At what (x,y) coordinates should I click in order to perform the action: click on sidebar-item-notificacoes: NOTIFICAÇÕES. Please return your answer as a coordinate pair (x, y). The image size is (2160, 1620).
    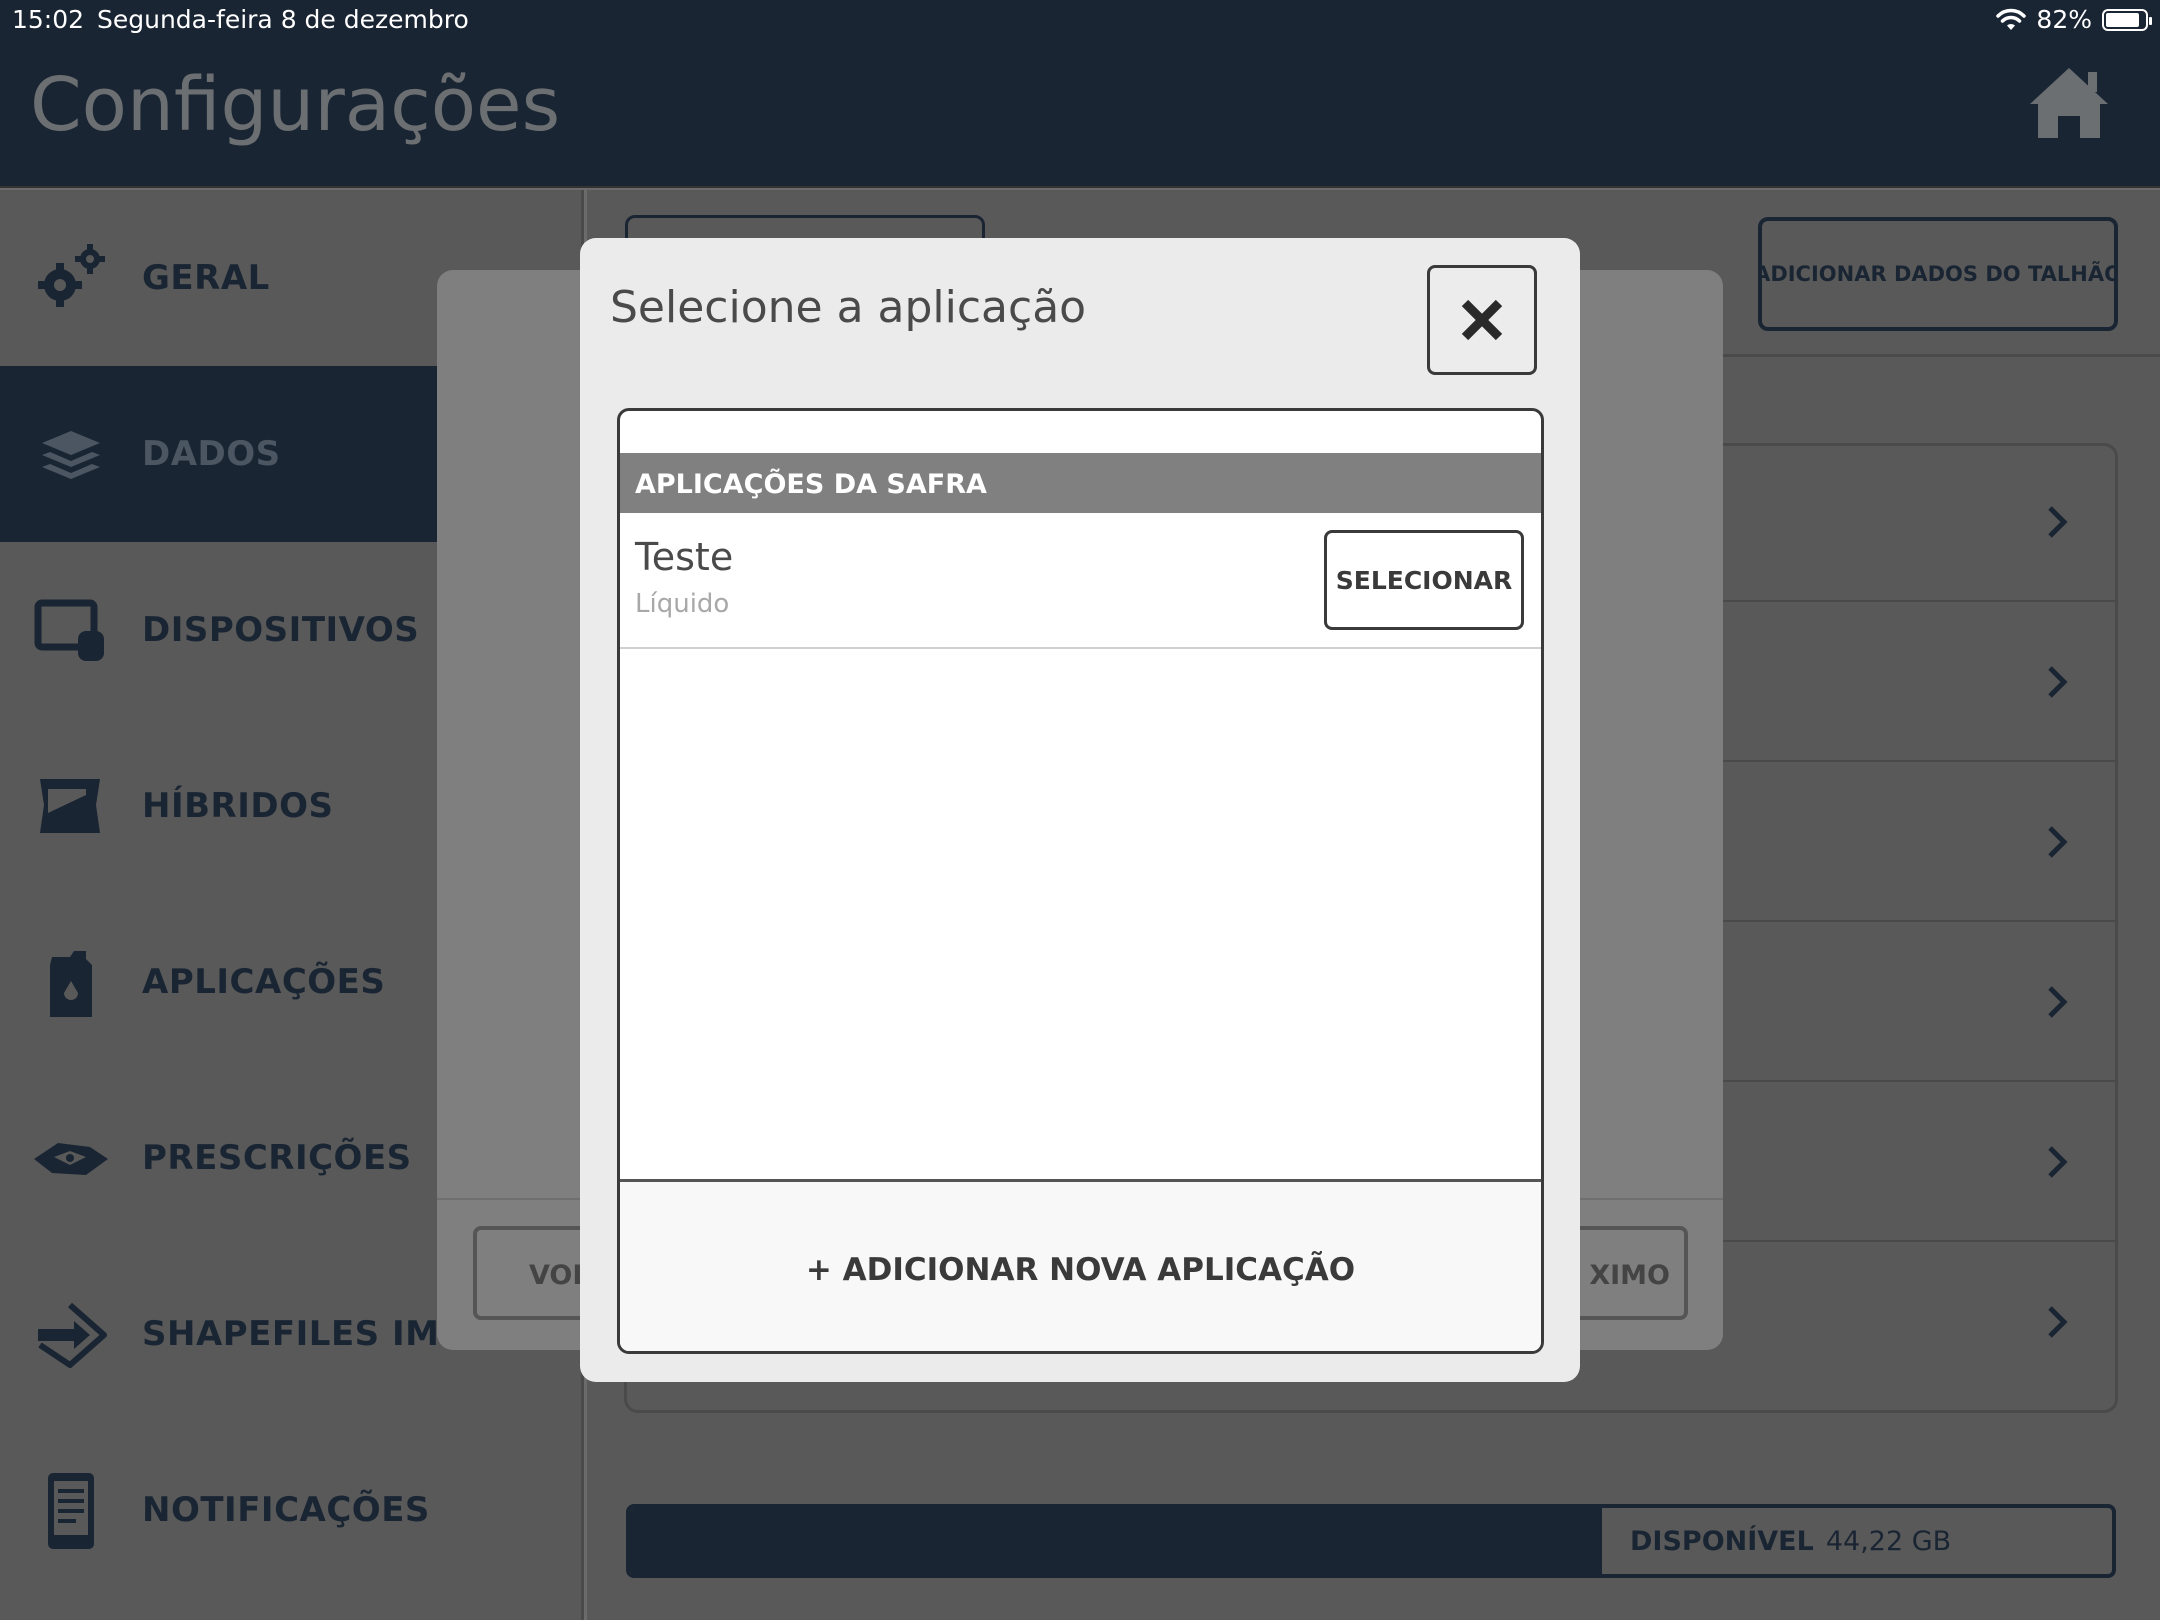
    Looking at the image, I should click on (292, 1510).